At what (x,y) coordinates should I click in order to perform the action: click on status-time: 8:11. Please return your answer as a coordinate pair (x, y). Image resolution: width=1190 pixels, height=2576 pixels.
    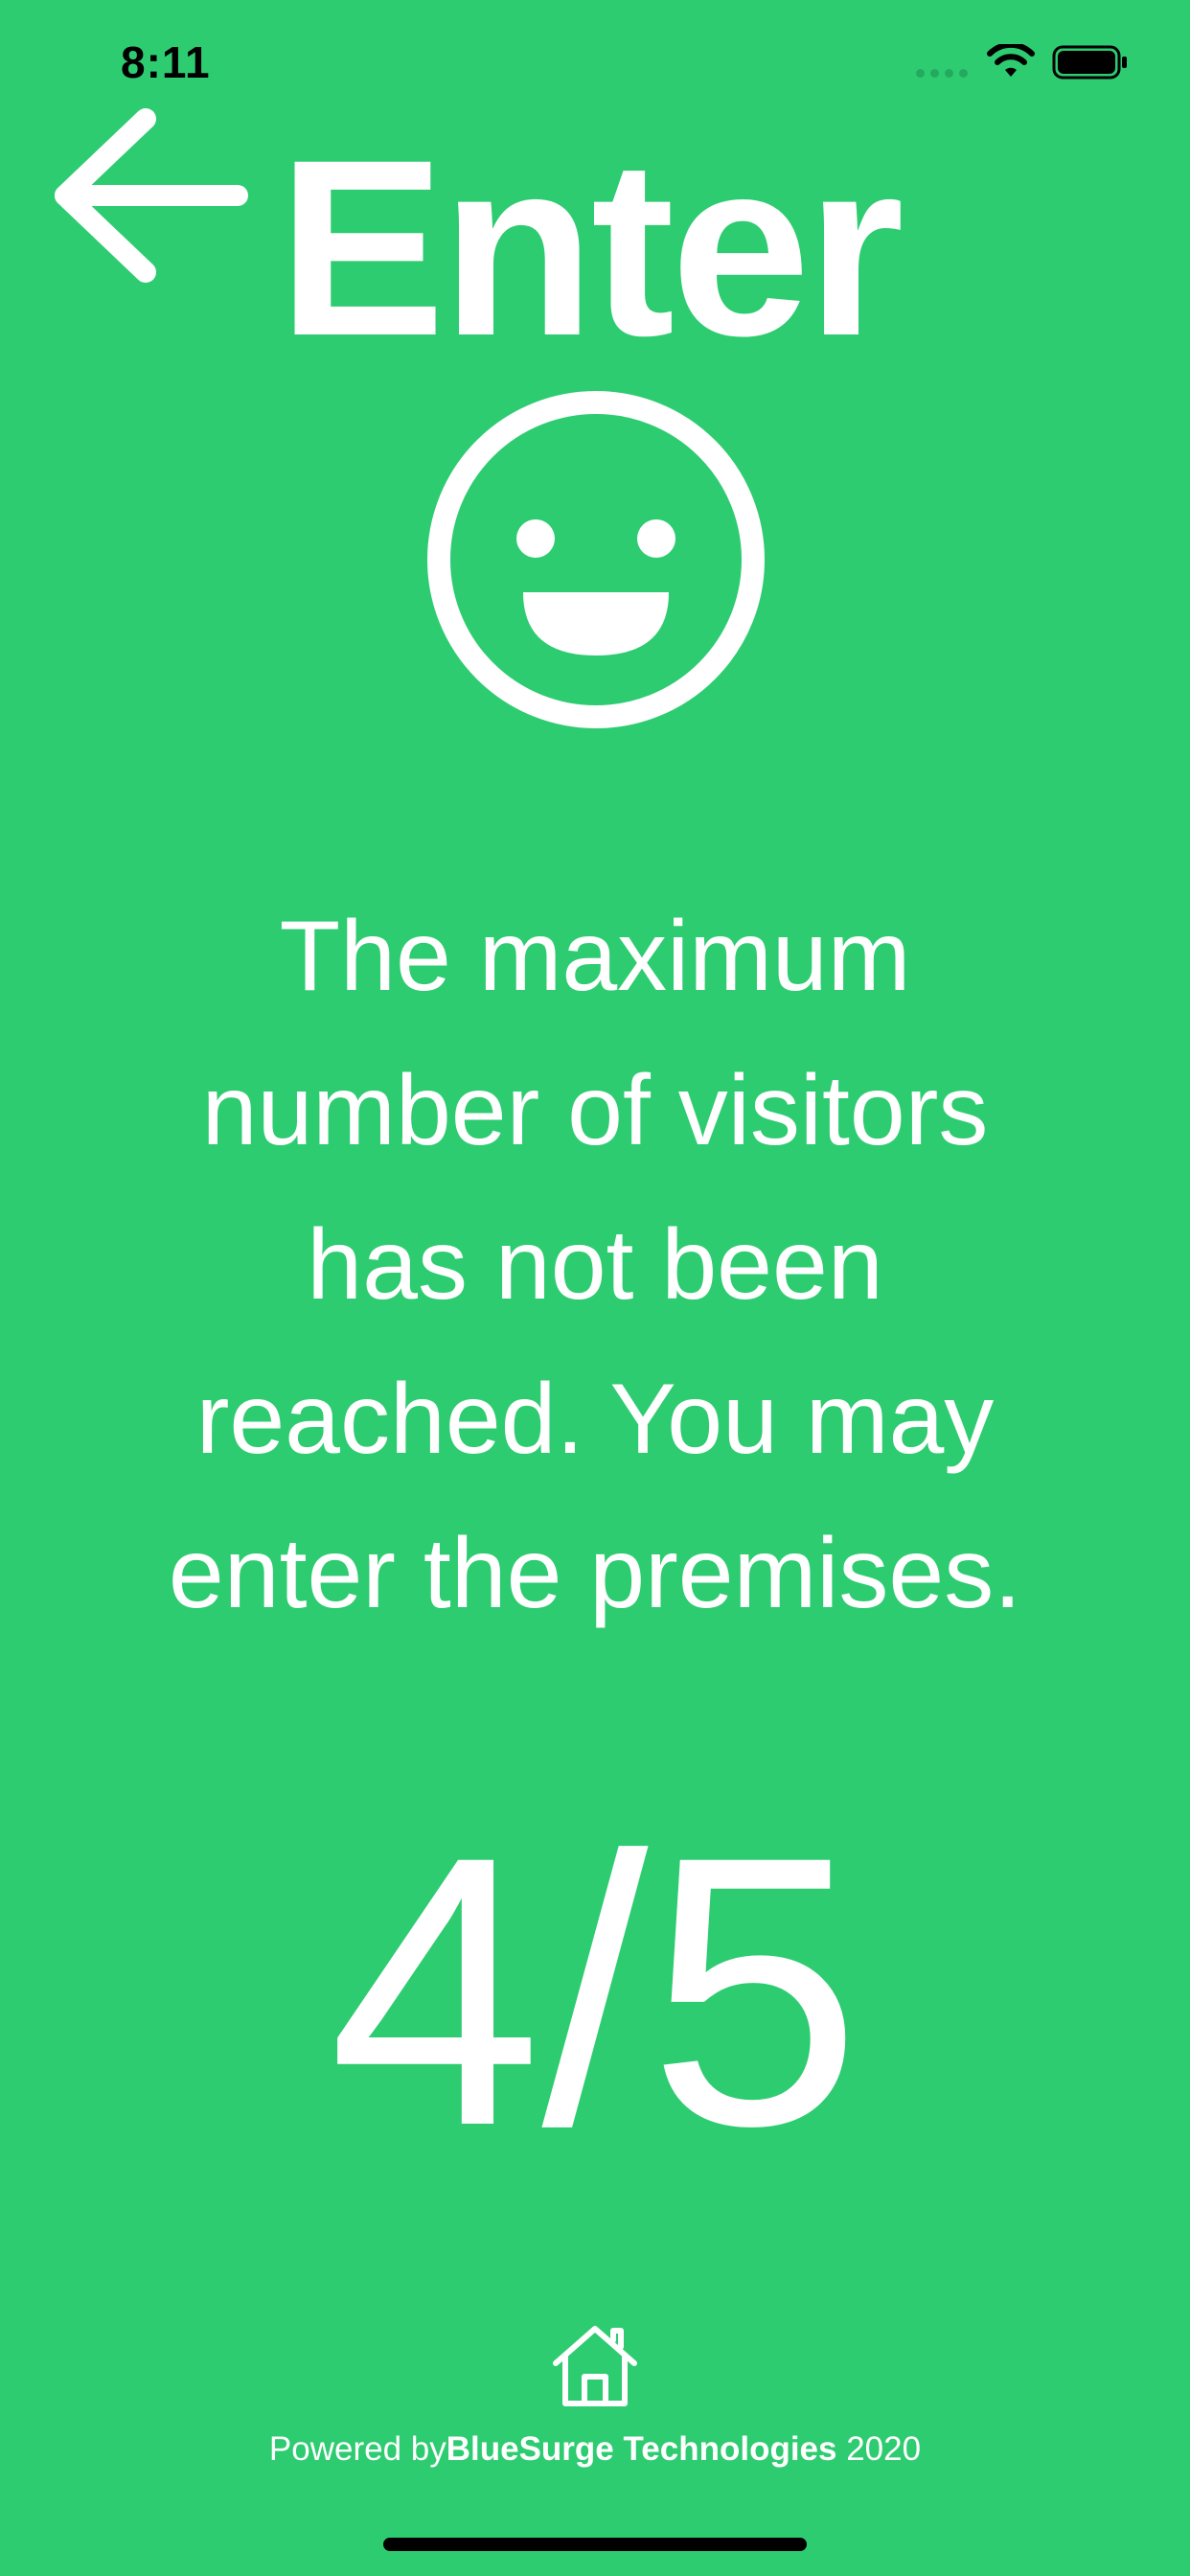
    Looking at the image, I should click on (166, 62).